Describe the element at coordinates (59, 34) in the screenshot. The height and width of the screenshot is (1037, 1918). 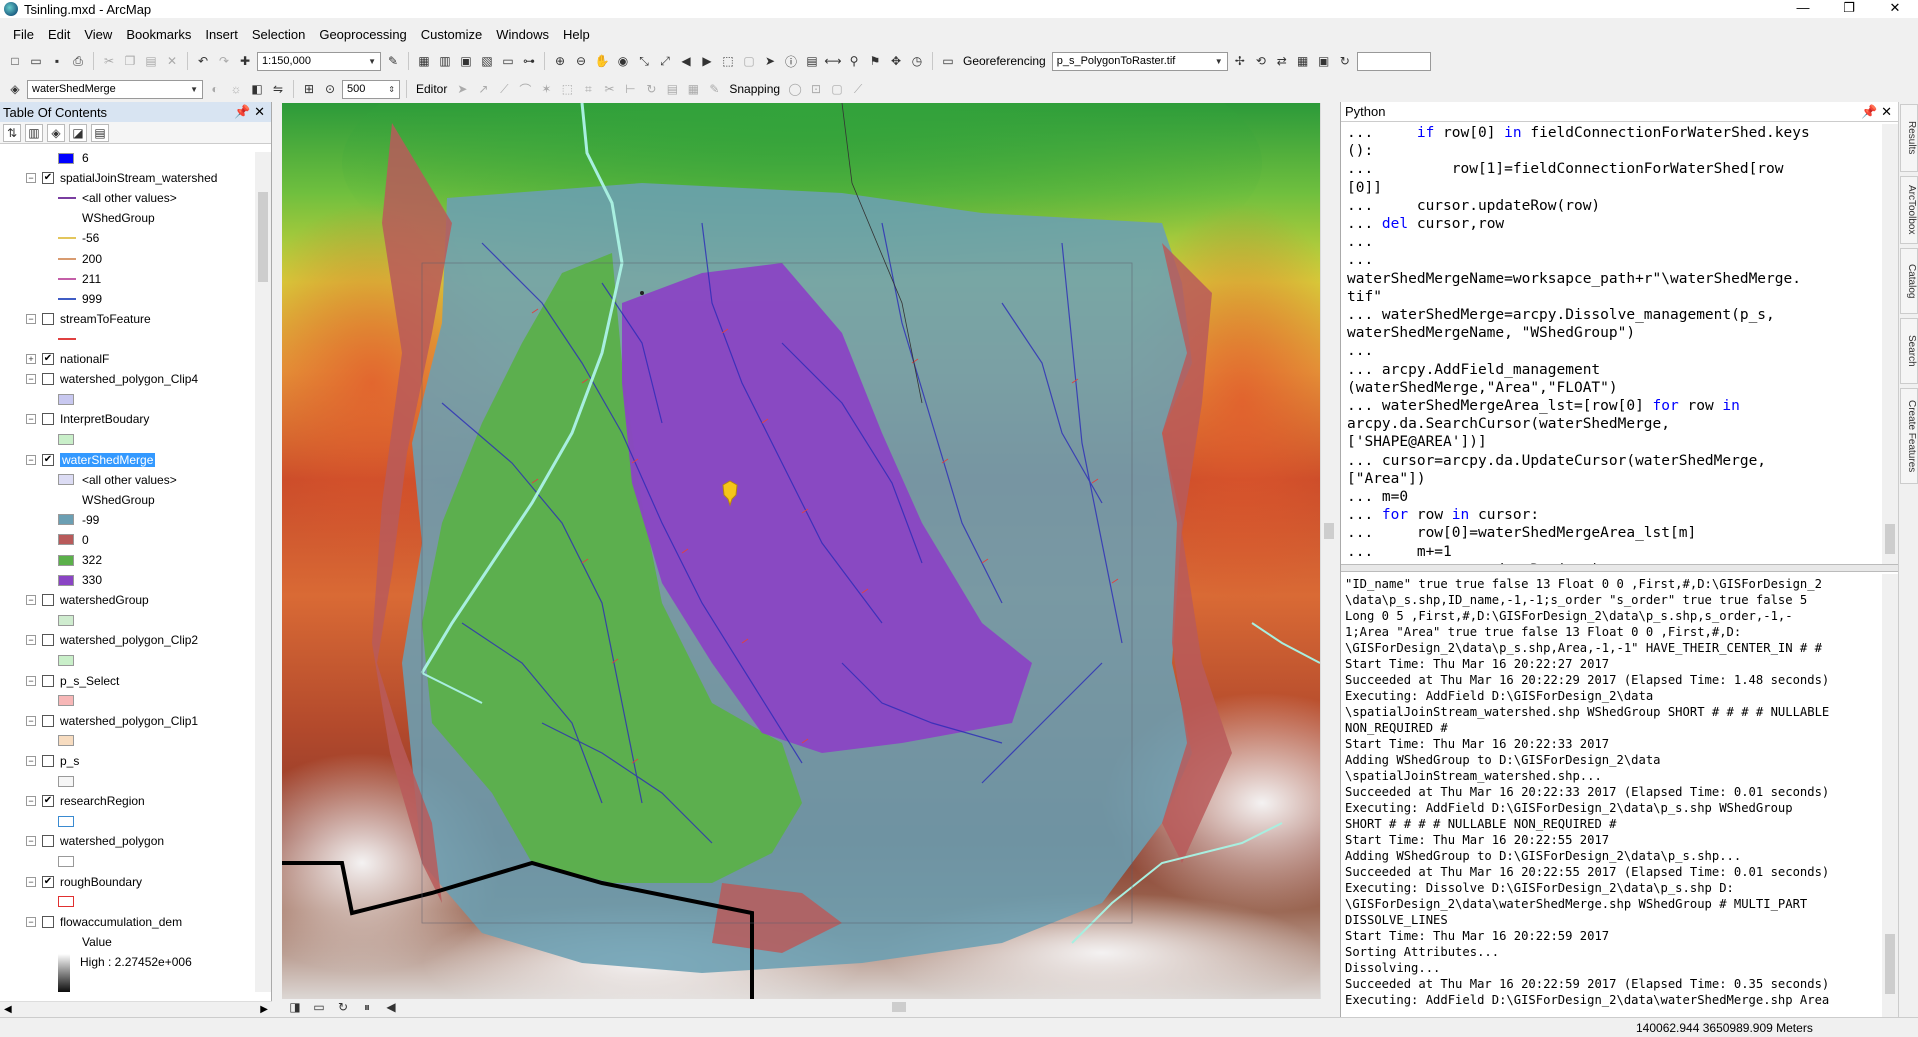
I see `menu-edit: Edit` at that location.